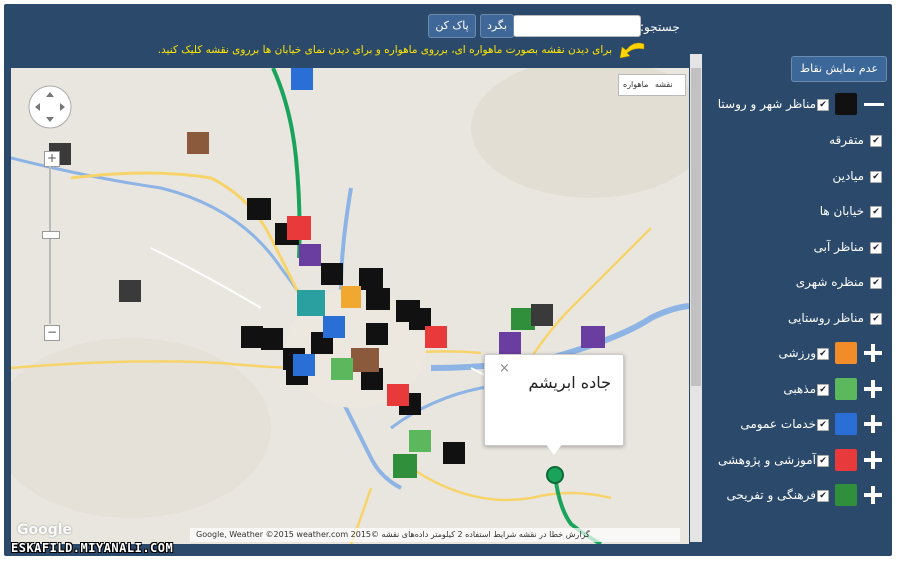 The image size is (900, 565). I want to click on layer-label: مذهبی, so click(799, 389).